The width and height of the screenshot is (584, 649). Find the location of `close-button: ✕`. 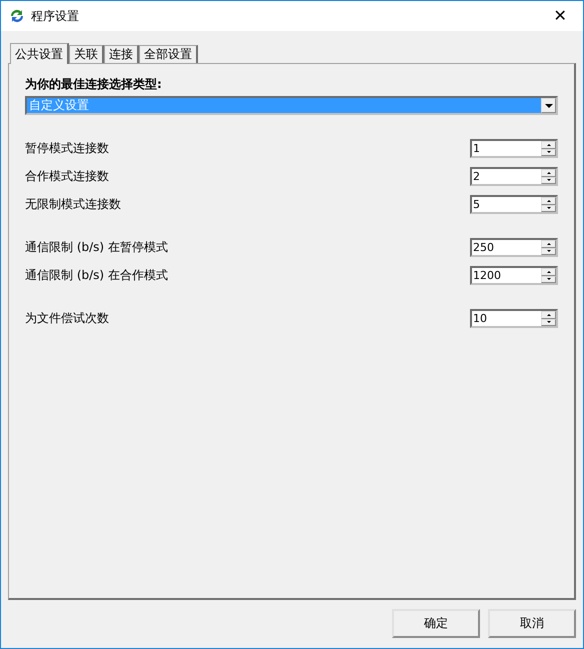

close-button: ✕ is located at coordinates (560, 16).